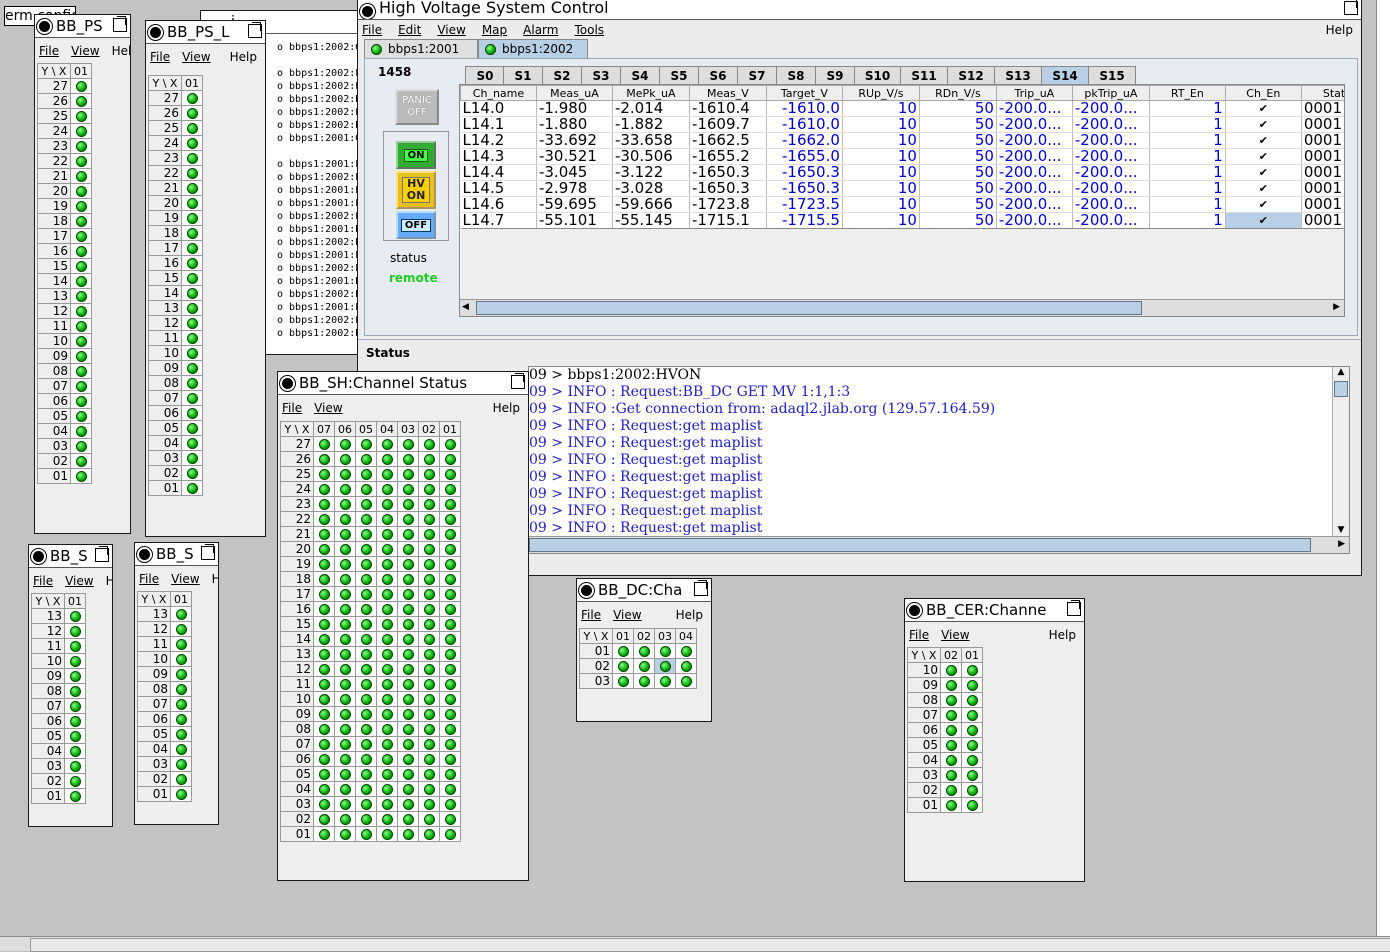 Image resolution: width=1390 pixels, height=952 pixels. What do you see at coordinates (881, 172) in the screenshot?
I see `channel-cell: 10` at bounding box center [881, 172].